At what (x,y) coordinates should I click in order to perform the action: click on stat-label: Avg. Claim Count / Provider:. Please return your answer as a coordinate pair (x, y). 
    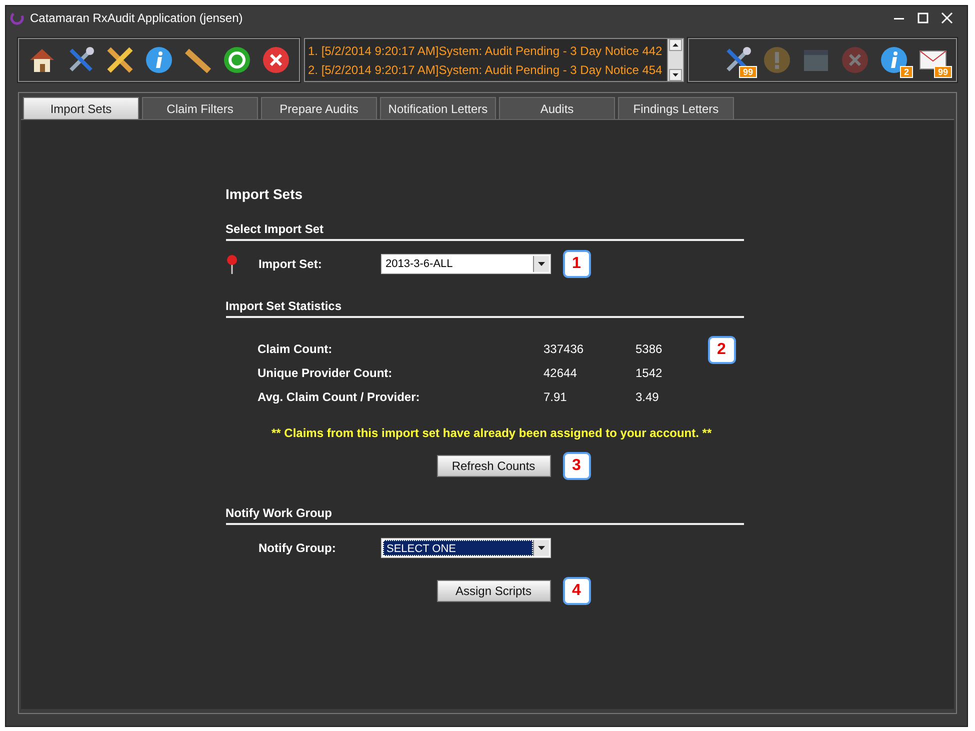
    Looking at the image, I should click on (339, 397).